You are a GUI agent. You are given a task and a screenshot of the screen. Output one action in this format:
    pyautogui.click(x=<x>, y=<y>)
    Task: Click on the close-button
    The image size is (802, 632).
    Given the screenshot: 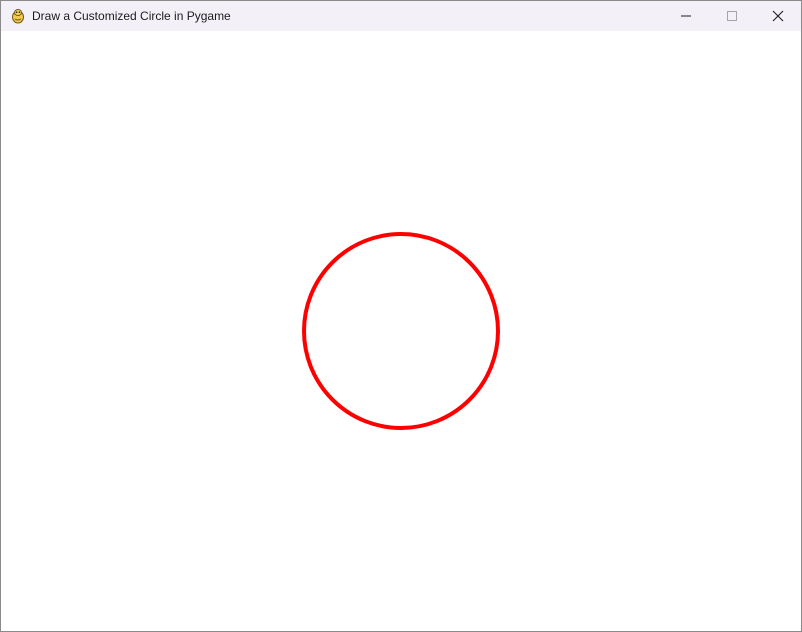 What is the action you would take?
    pyautogui.click(x=778, y=16)
    